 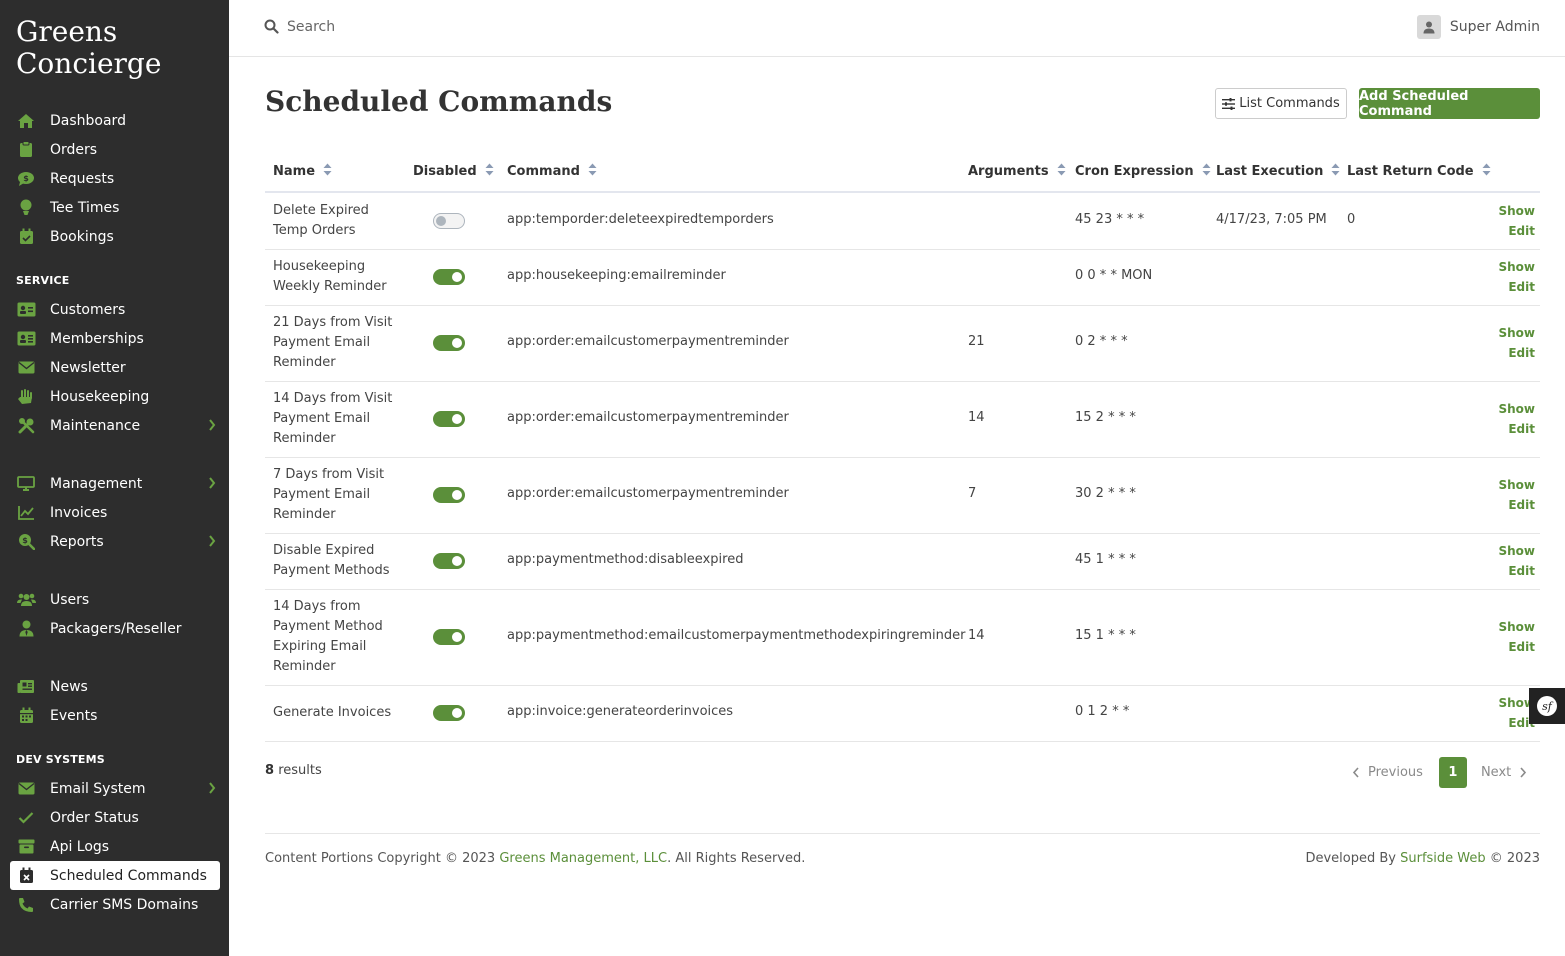 What do you see at coordinates (1419, 171) in the screenshot?
I see `header-last-return-code: Last Return Code` at bounding box center [1419, 171].